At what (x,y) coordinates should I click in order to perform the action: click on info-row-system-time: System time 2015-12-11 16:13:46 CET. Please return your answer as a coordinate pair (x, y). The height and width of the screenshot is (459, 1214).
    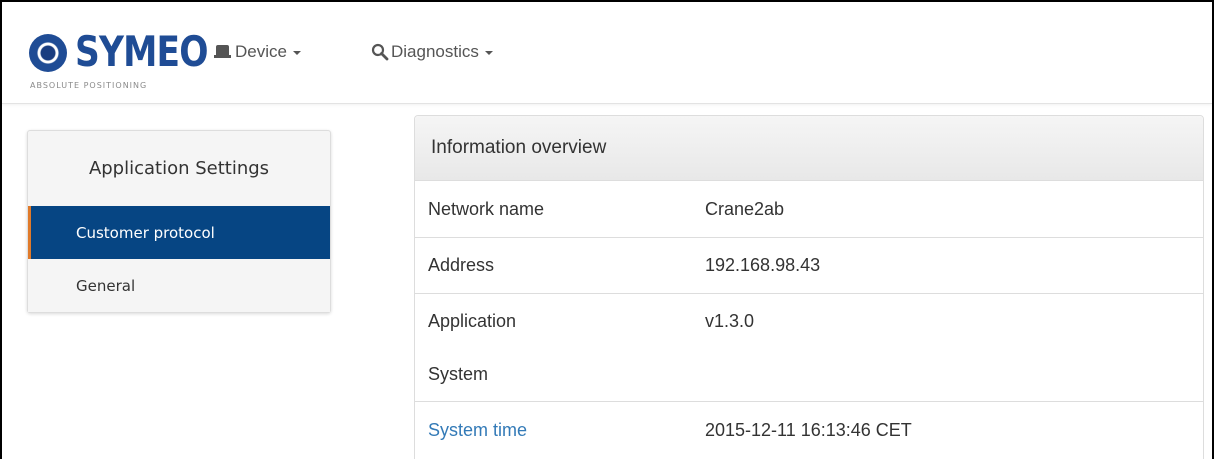
    Looking at the image, I should click on (809, 429).